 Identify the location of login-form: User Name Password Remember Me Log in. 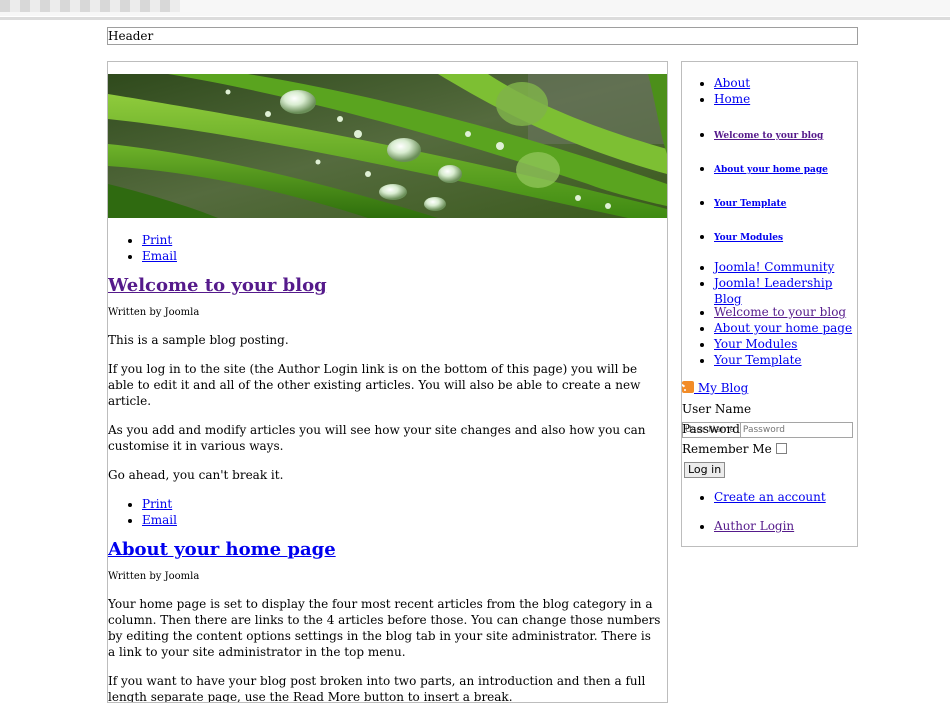
(769, 439).